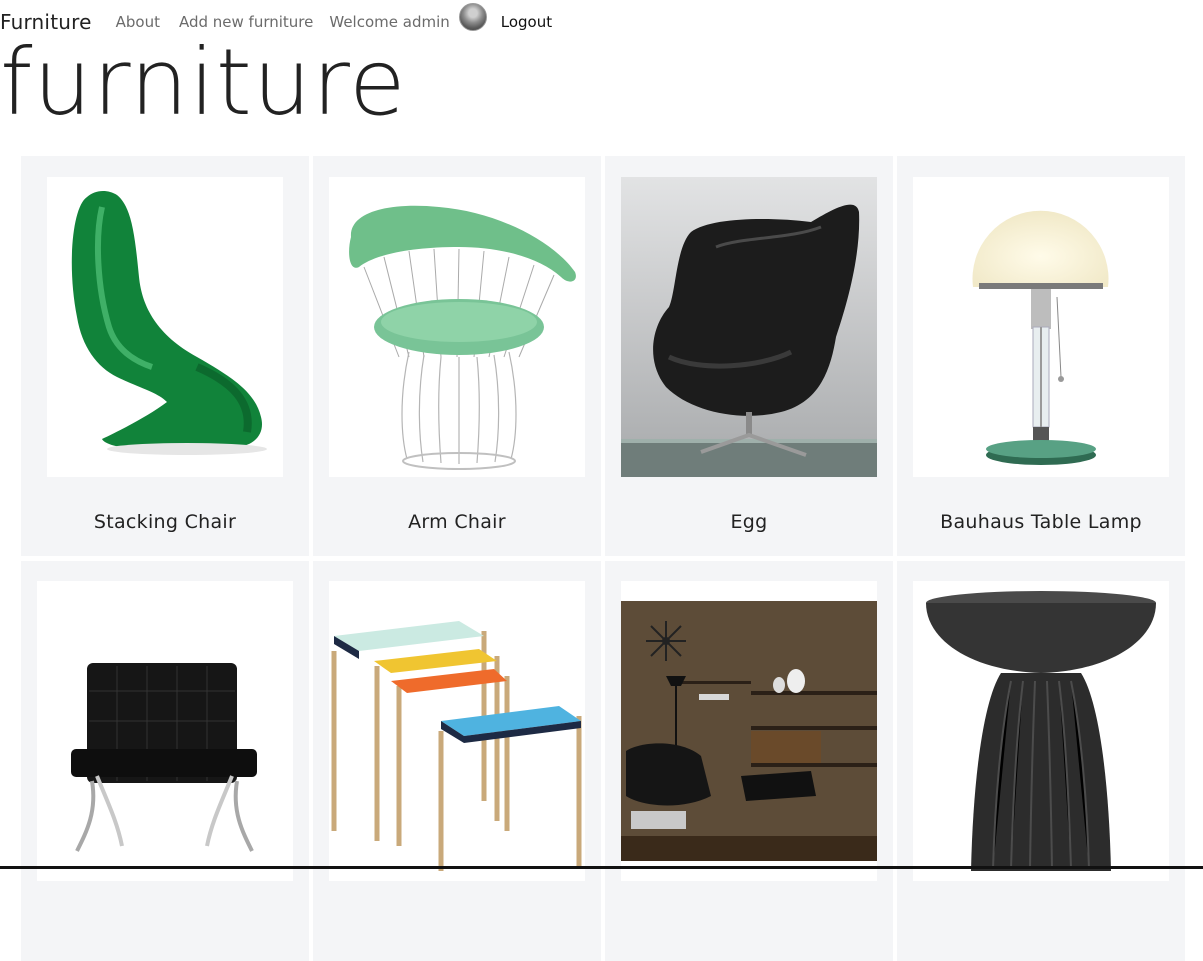 The image size is (1203, 961). Describe the element at coordinates (1041, 731) in the screenshot. I see `black-side-table-image` at that location.